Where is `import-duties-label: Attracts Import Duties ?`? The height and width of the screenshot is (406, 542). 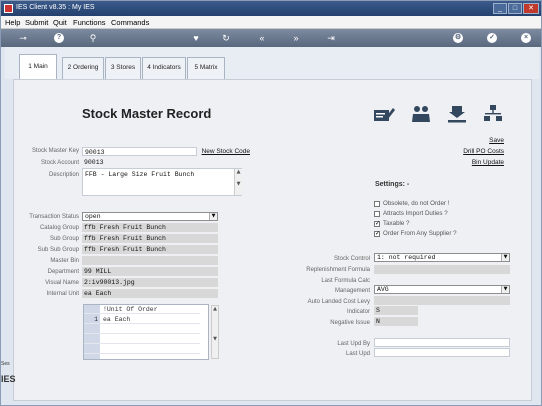
import-duties-label: Attracts Import Duties ? is located at coordinates (415, 213).